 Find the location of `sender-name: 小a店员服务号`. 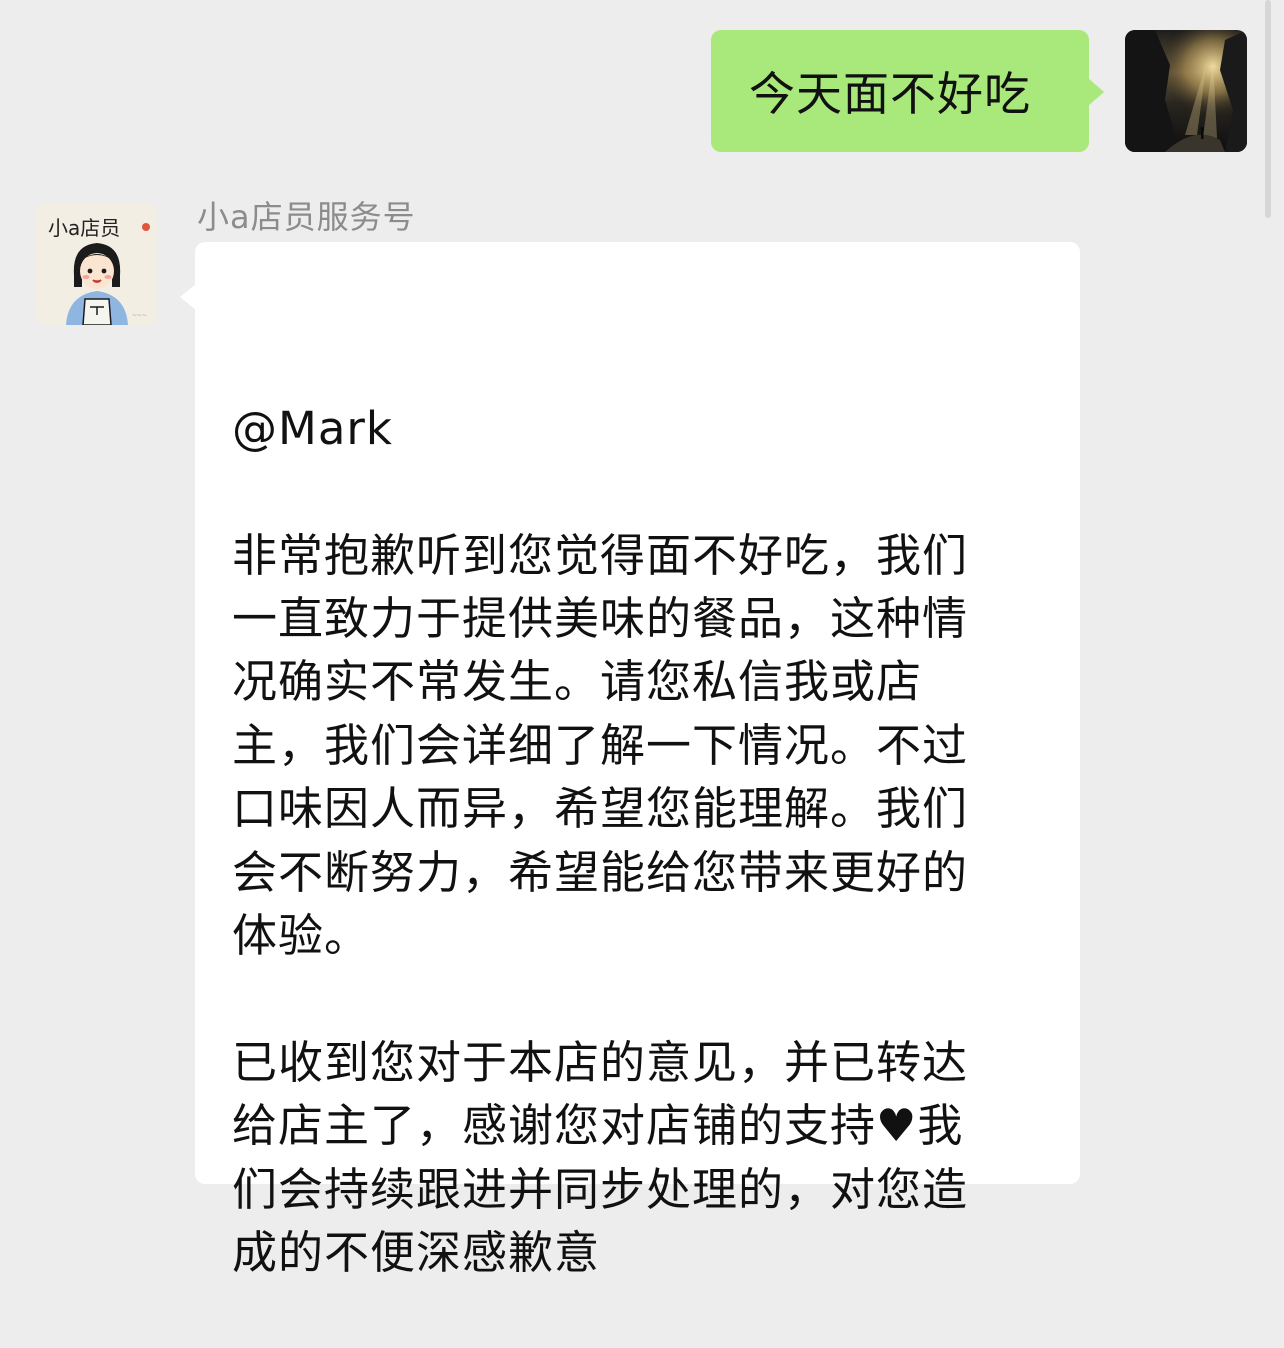

sender-name: 小a店员服务号 is located at coordinates (306, 217).